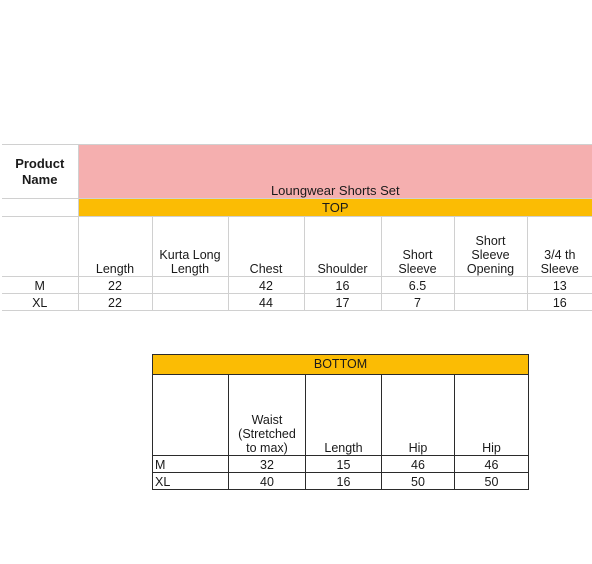 Image resolution: width=592 pixels, height=564 pixels. What do you see at coordinates (115, 246) in the screenshot?
I see `top-header-length: Length` at bounding box center [115, 246].